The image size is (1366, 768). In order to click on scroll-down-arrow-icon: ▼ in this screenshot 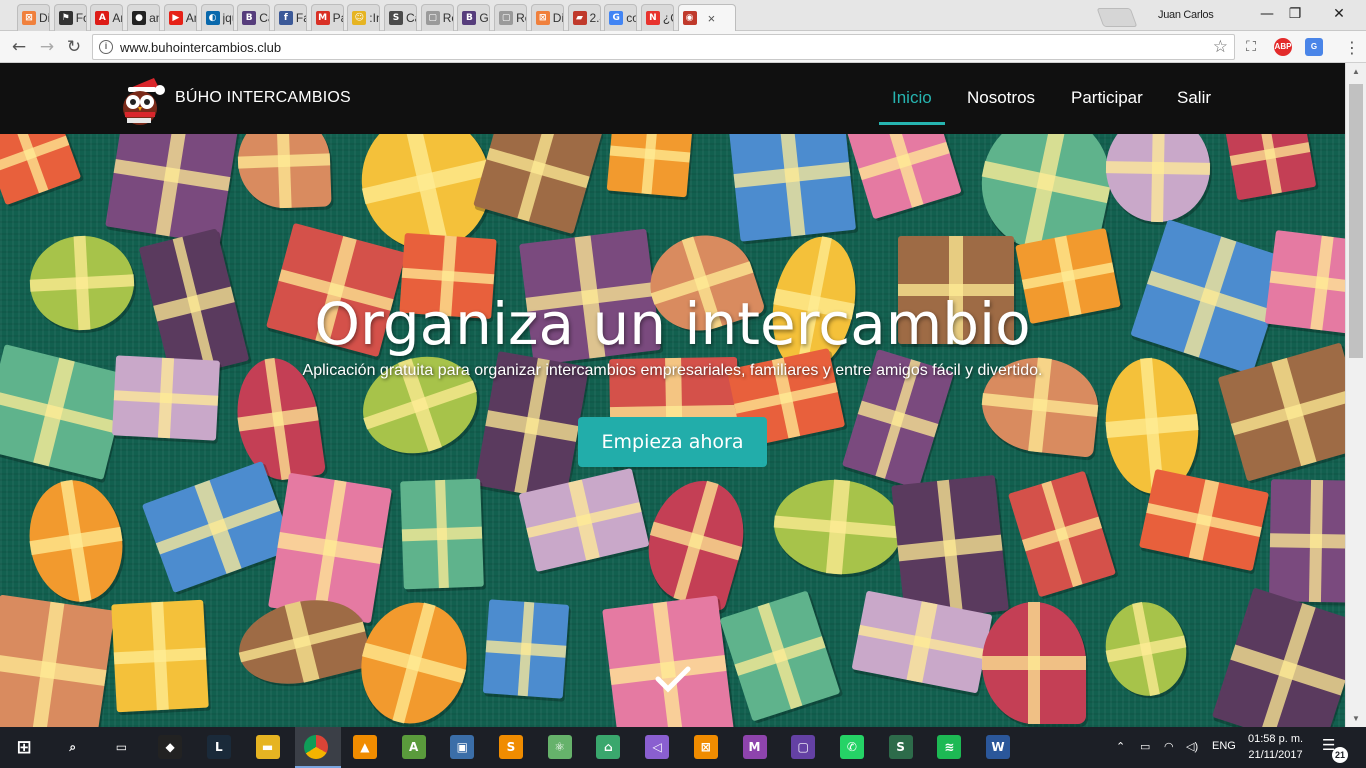, I will do `click(1356, 718)`.